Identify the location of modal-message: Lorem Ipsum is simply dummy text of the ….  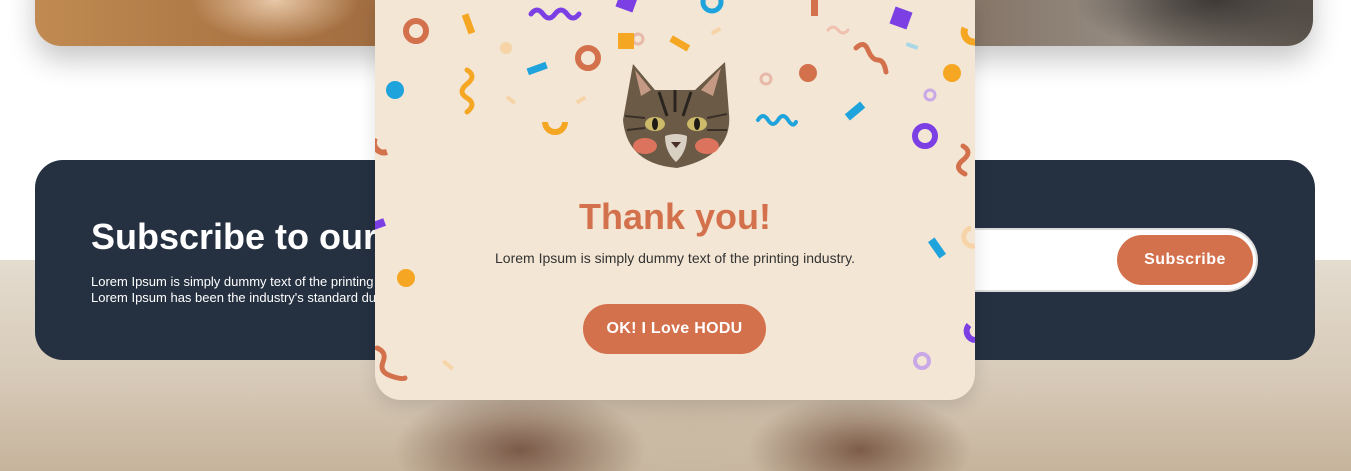
(675, 258).